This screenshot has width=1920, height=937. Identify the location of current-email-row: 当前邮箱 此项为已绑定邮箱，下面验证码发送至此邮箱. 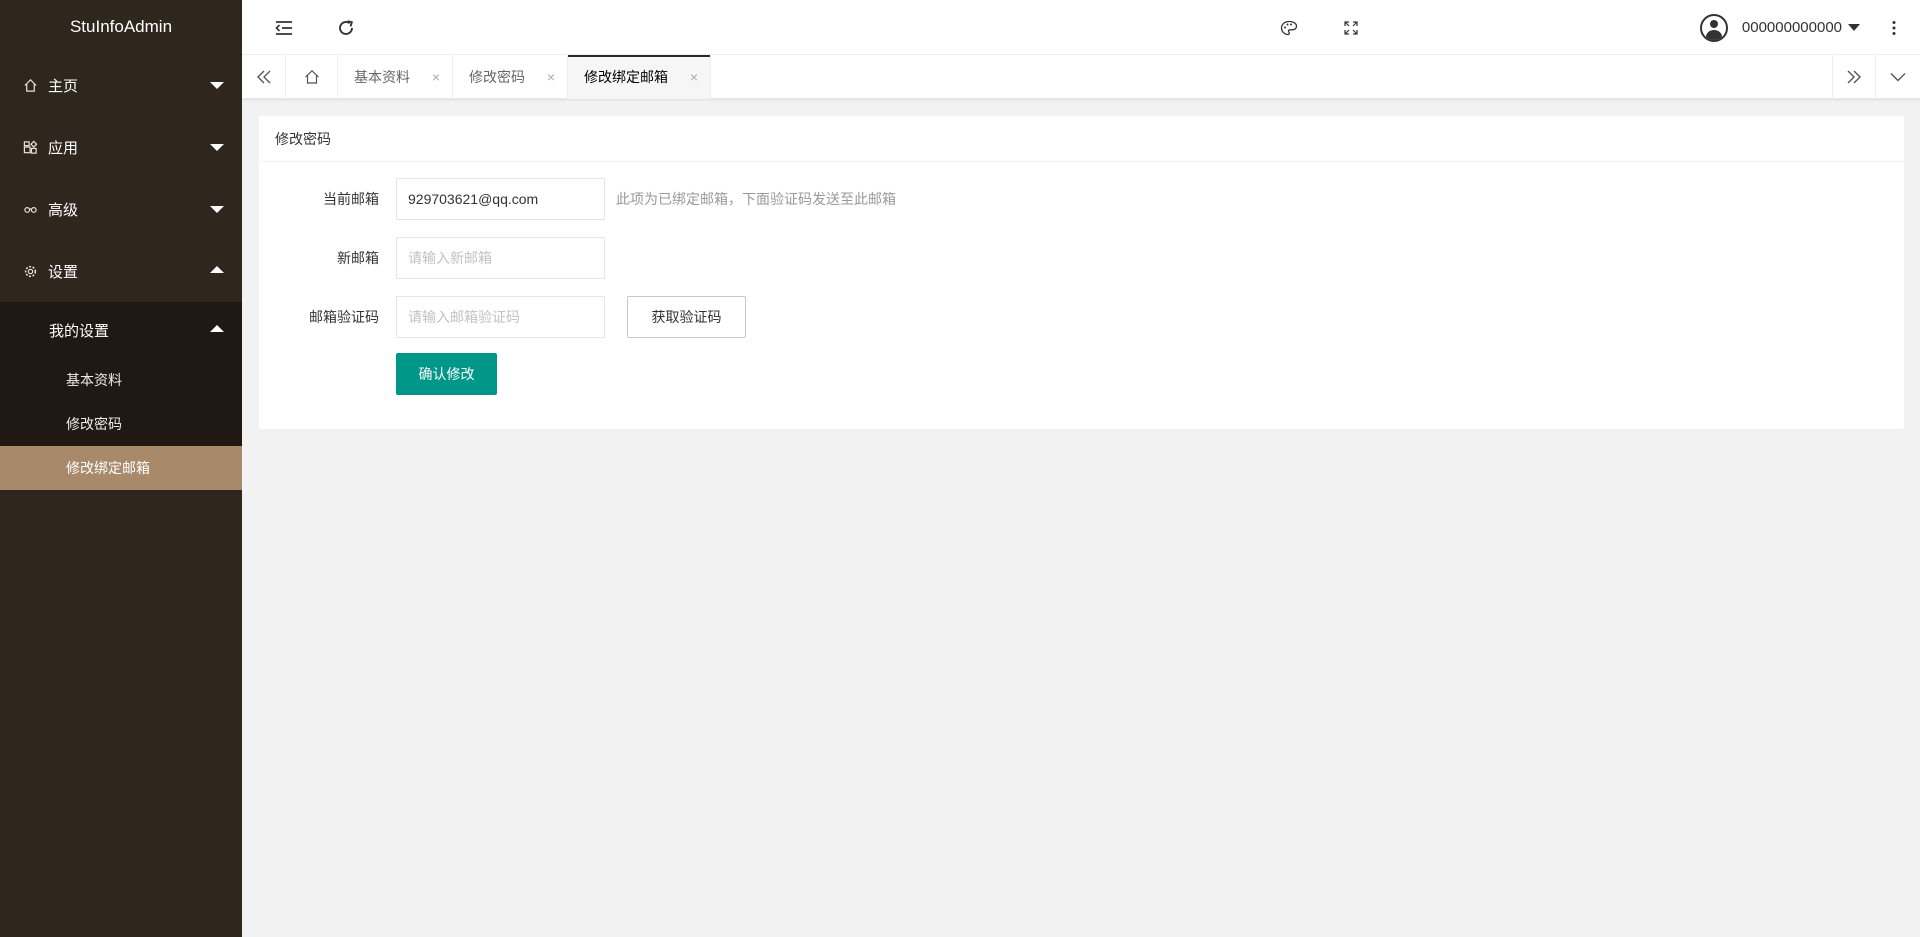
(577, 199).